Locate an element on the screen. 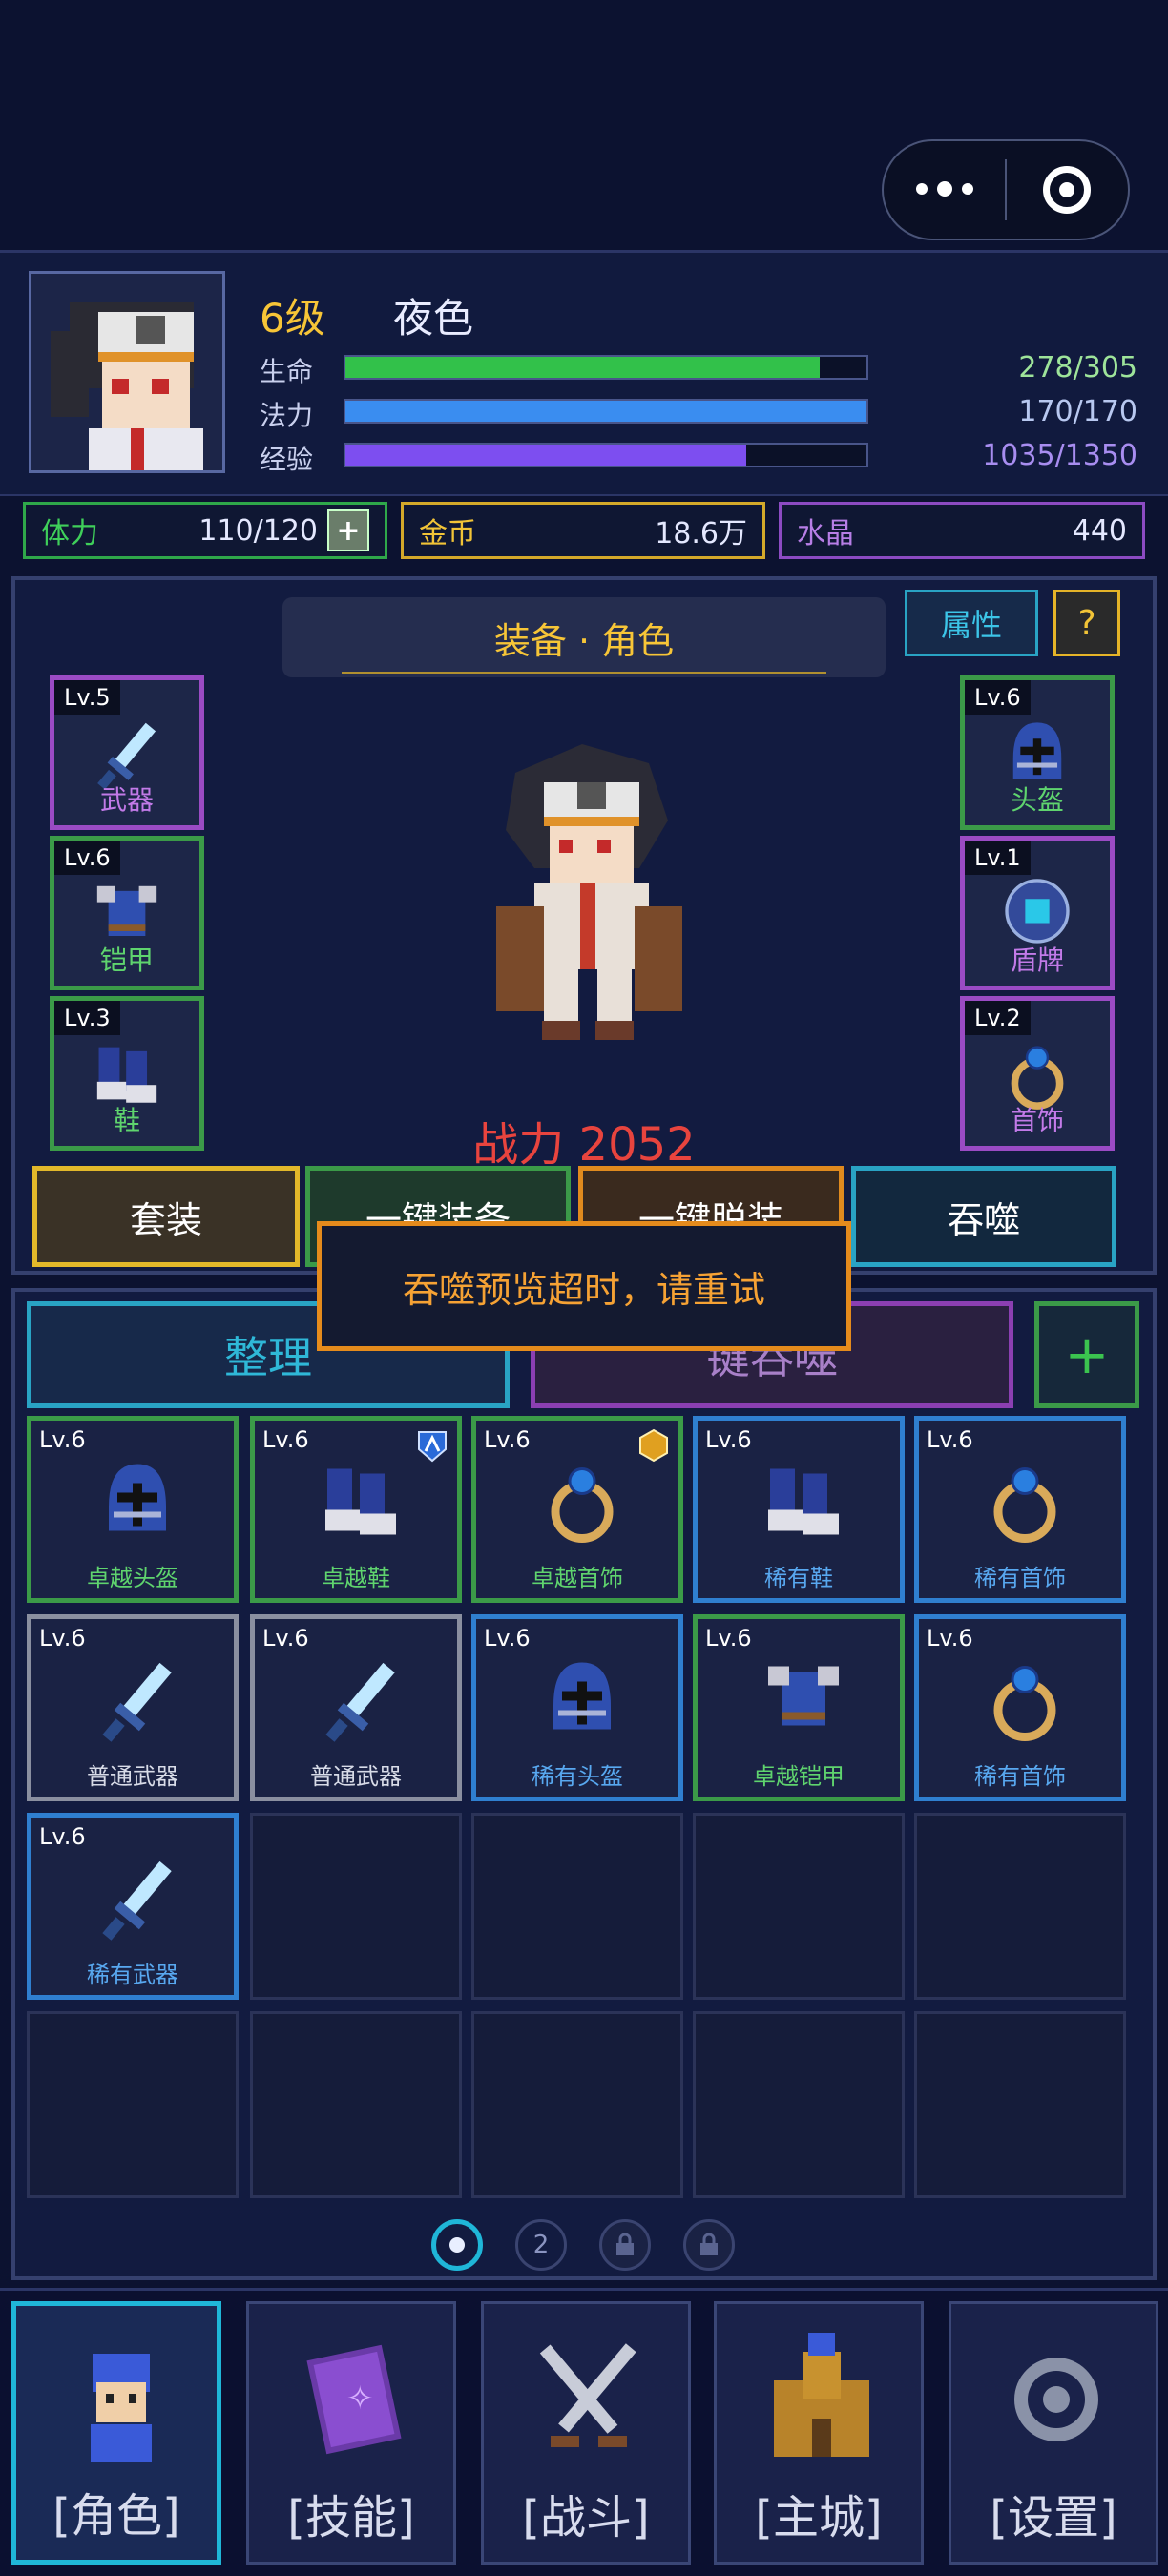  hp-value: 278/305 is located at coordinates (1077, 367).